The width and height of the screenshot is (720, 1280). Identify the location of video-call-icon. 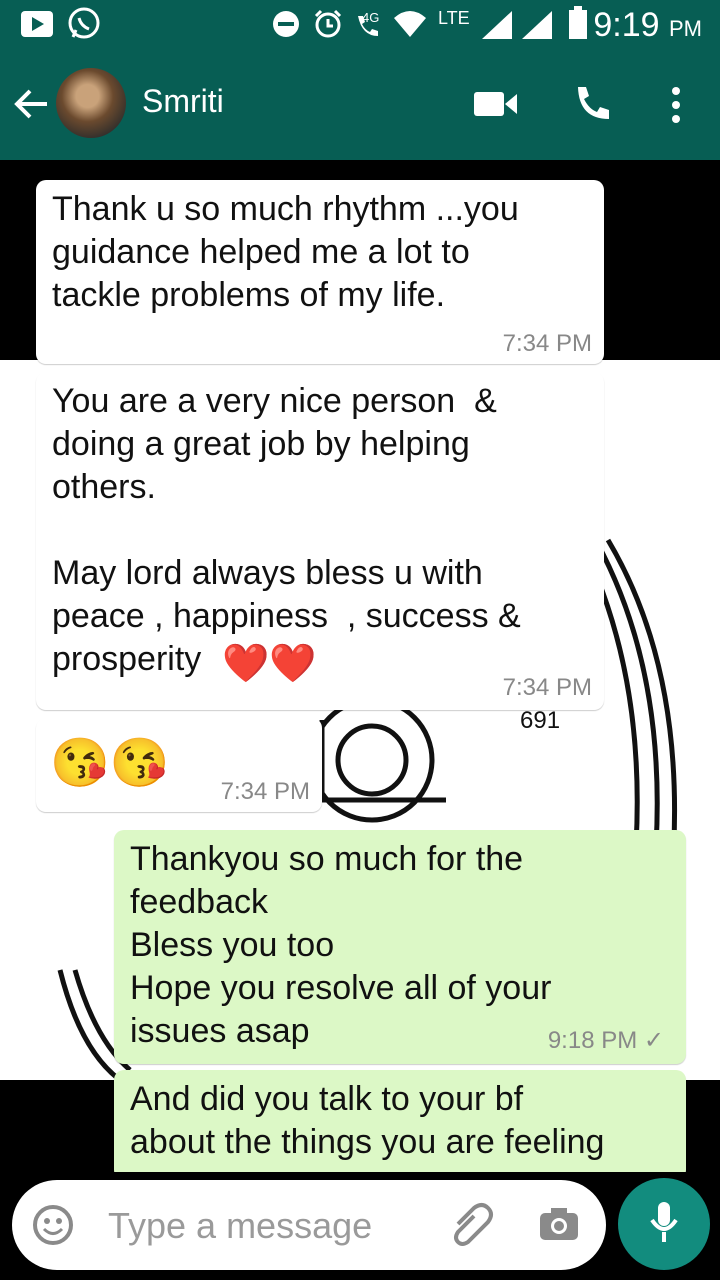
(496, 104).